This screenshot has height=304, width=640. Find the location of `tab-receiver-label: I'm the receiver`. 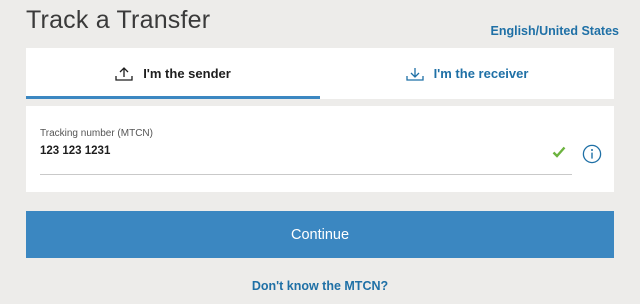

tab-receiver-label: I'm the receiver is located at coordinates (481, 73).